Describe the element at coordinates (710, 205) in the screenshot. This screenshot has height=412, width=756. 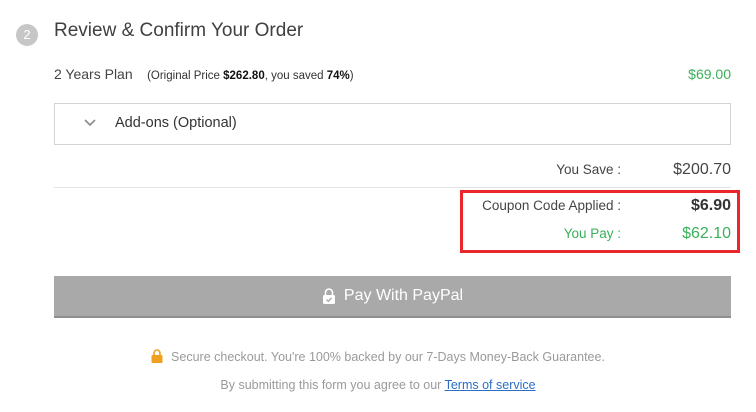
I see `coupon-value: $6.90` at that location.